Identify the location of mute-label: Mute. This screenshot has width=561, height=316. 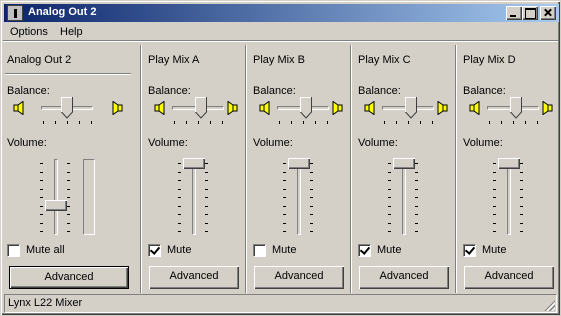
(494, 250).